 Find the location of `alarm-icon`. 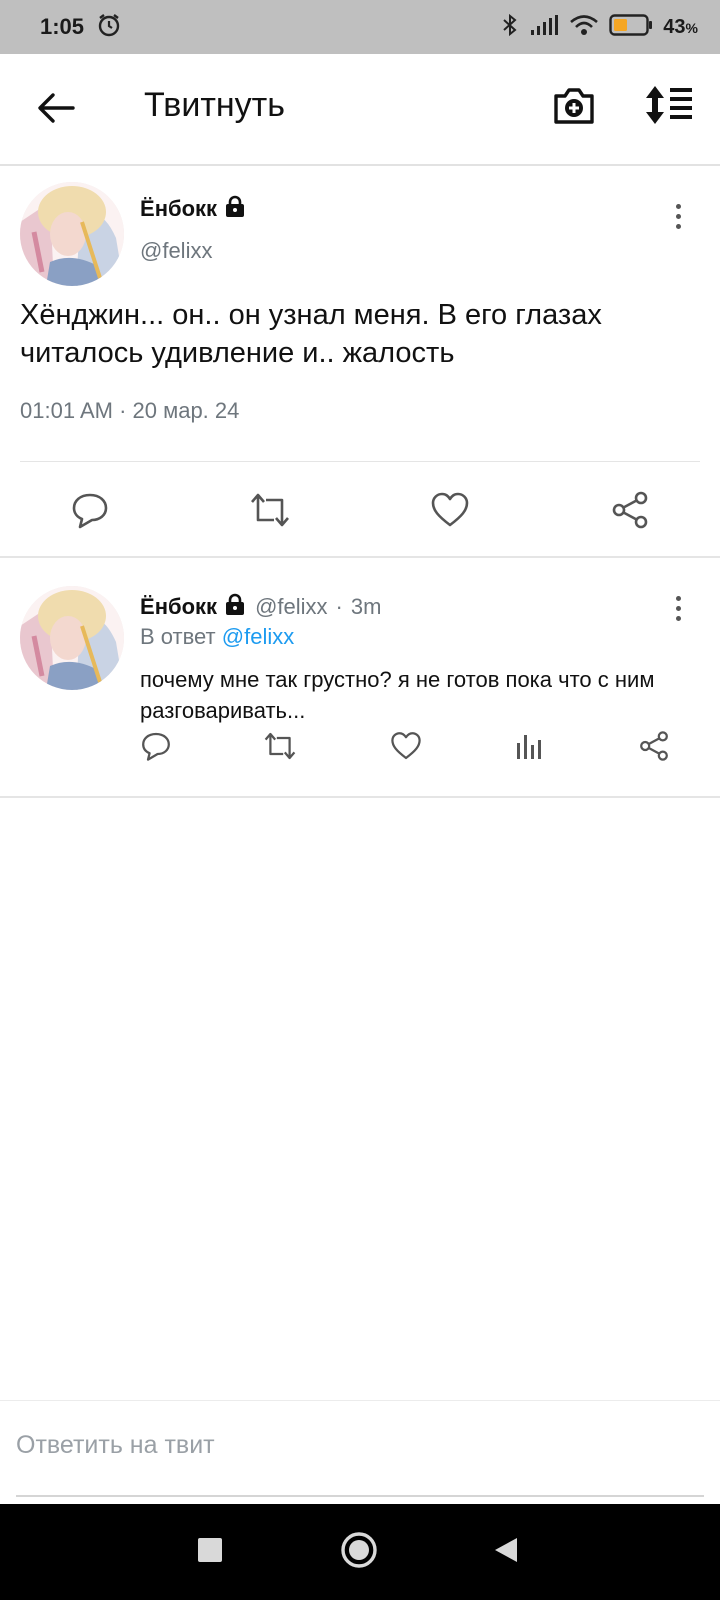

alarm-icon is located at coordinates (109, 27).